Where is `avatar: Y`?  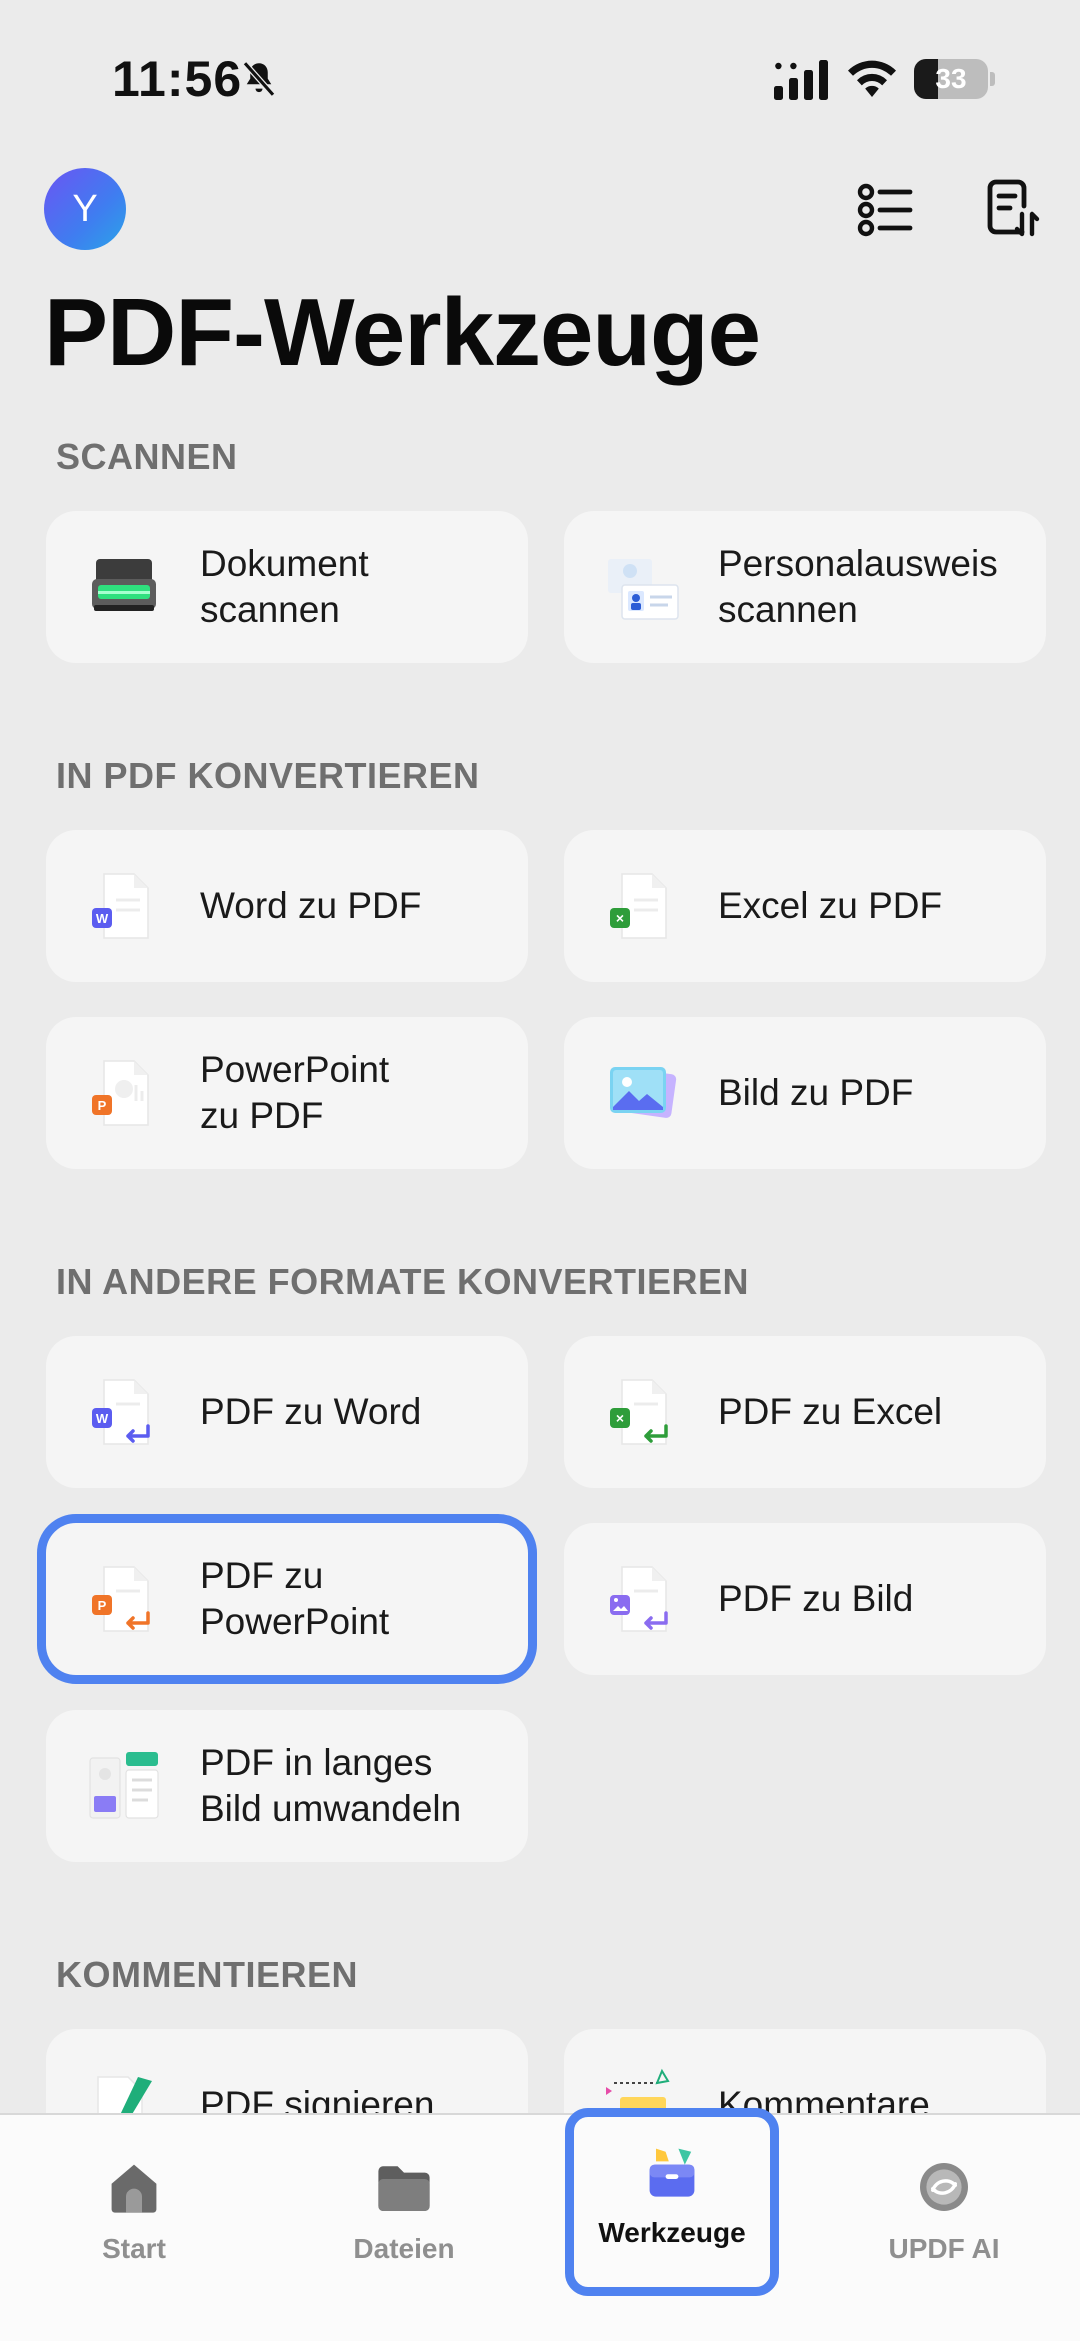 avatar: Y is located at coordinates (85, 209).